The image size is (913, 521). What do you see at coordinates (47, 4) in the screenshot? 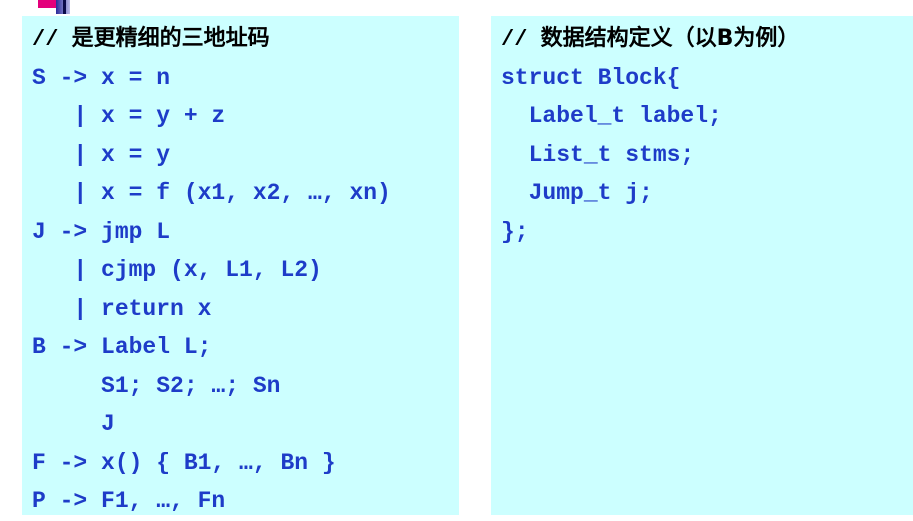
I see `corner-decoration-magenta` at bounding box center [47, 4].